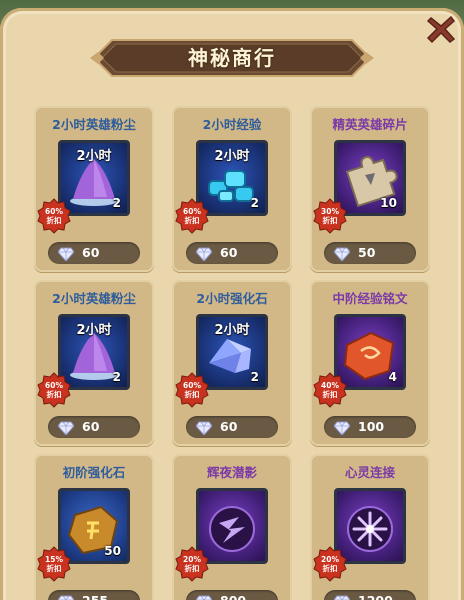 The height and width of the screenshot is (600, 464). Describe the element at coordinates (232, 189) in the screenshot. I see `shop-item-card: 2小时经验 2小时 2 60% 折扣 60` at that location.